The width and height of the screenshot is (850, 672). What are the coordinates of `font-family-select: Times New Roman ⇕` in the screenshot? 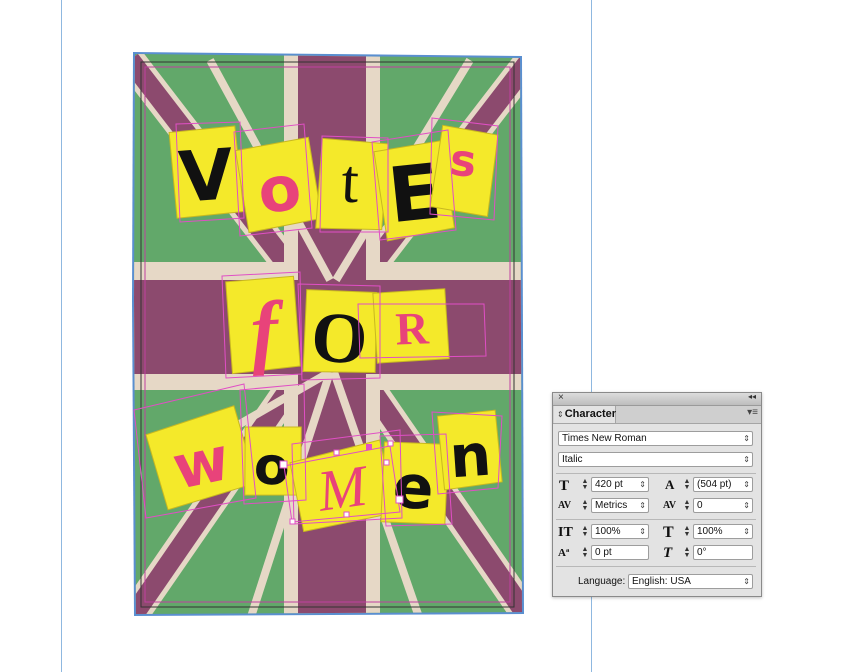 It's located at (655, 438).